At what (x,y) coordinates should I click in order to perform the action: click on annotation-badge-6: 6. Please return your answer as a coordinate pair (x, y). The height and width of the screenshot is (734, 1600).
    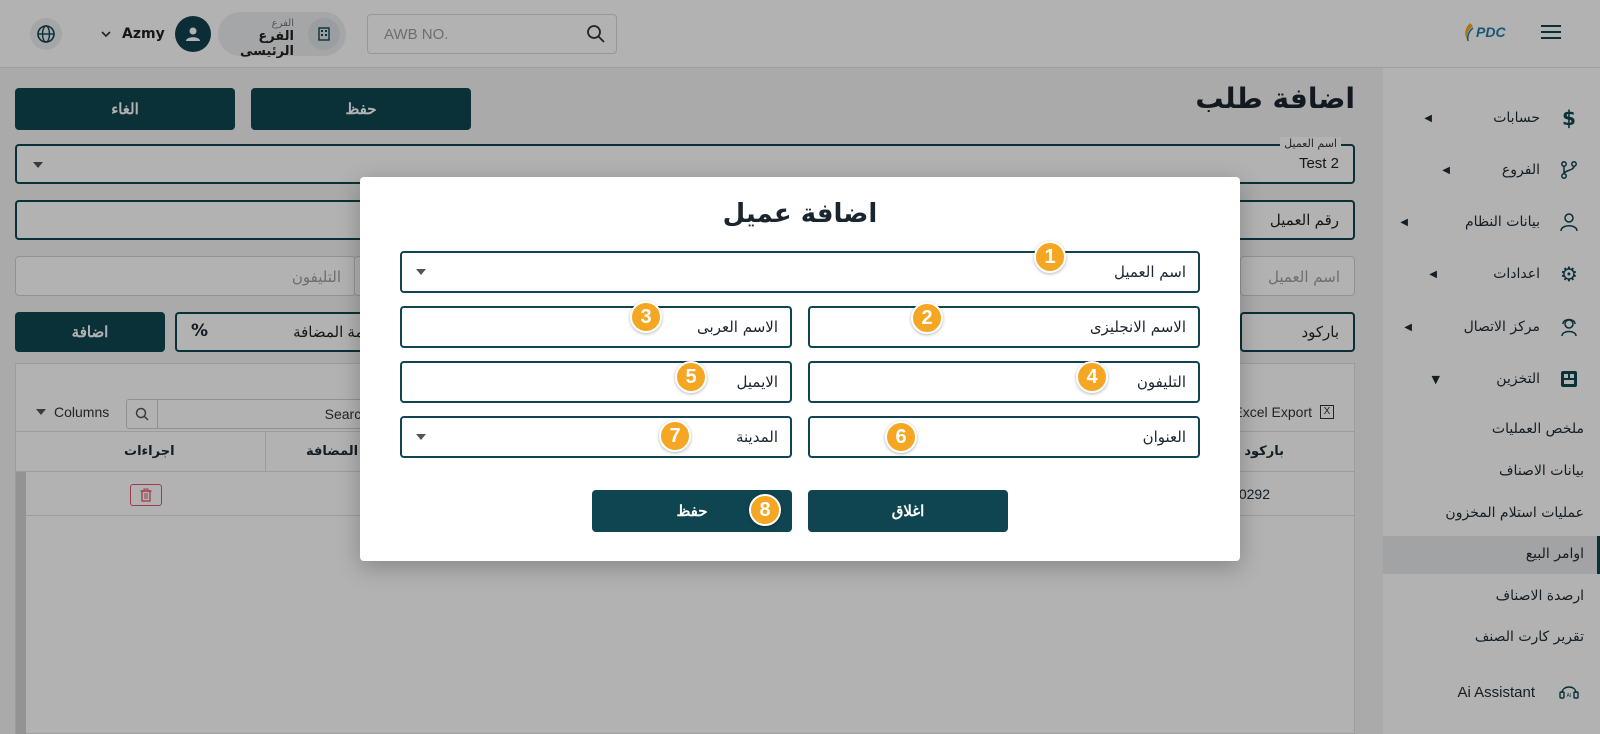
    Looking at the image, I should click on (901, 437).